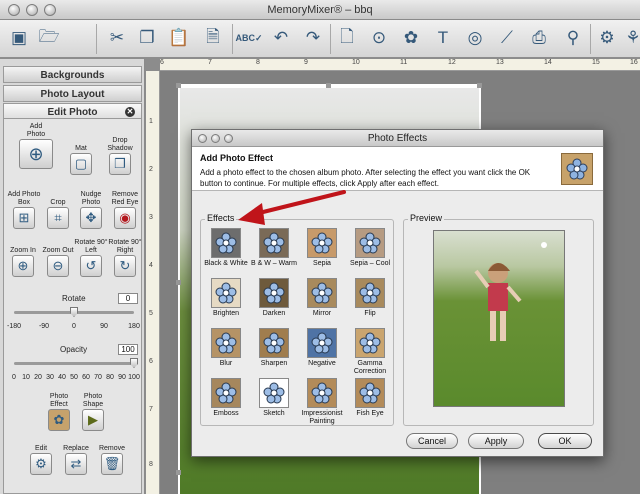  Describe the element at coordinates (112, 464) in the screenshot. I see `trash-icon: 🗑` at that location.